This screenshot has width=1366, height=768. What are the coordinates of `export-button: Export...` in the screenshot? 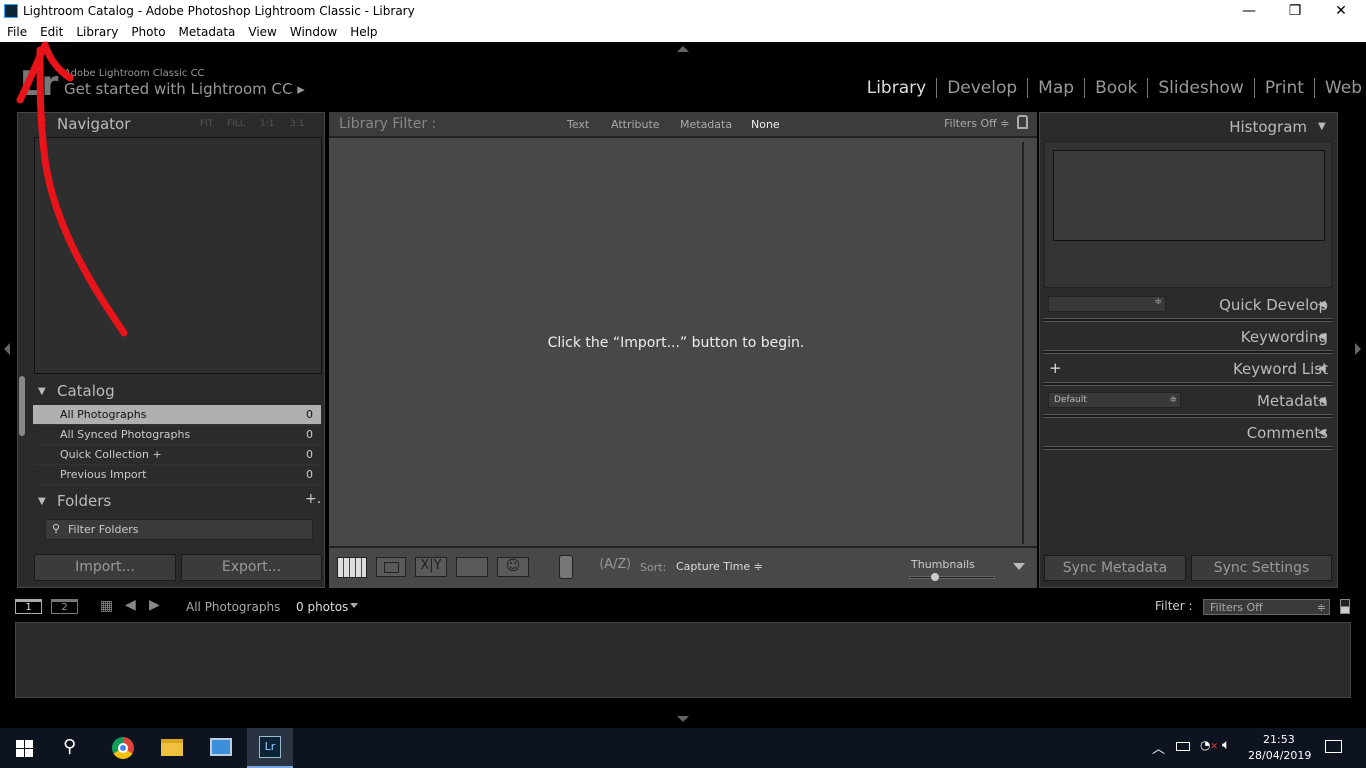 It's located at (251, 567).